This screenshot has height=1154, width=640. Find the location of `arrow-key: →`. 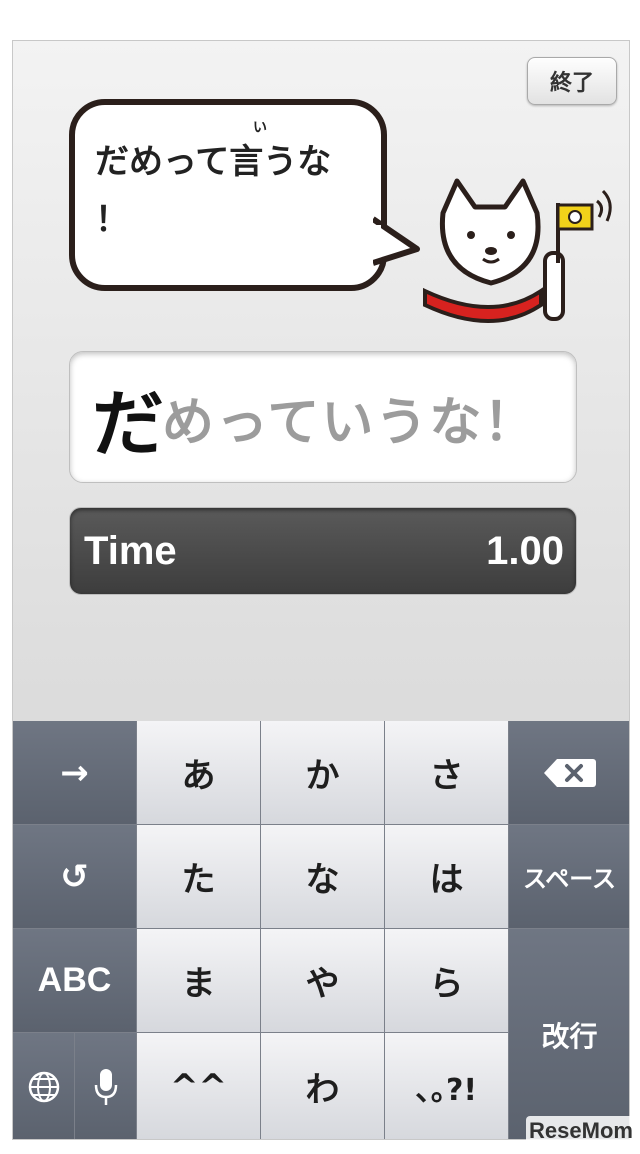

arrow-key: → is located at coordinates (75, 773).